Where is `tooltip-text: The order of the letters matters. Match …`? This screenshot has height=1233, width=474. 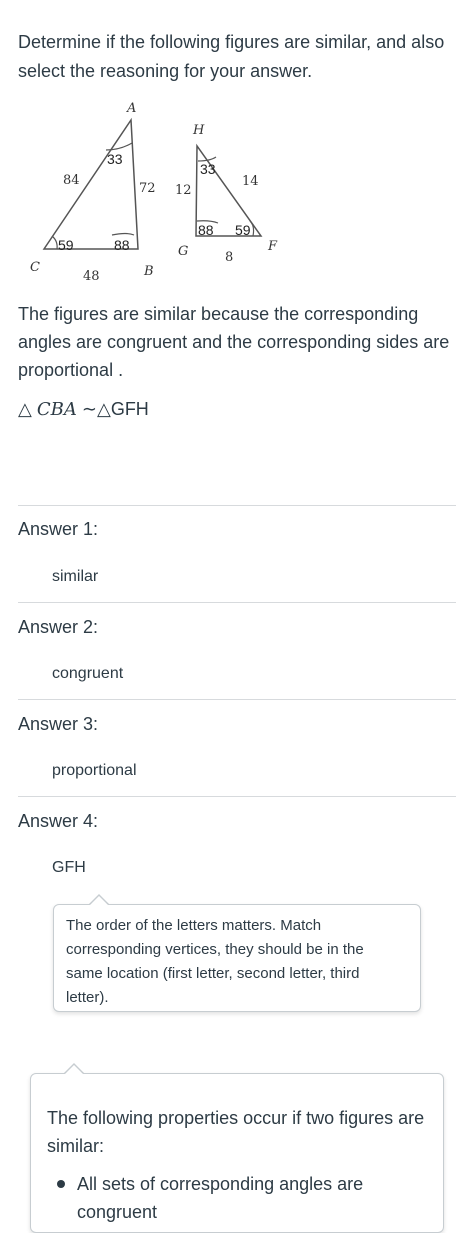
tooltip-text: The order of the letters matters. Match … is located at coordinates (215, 961).